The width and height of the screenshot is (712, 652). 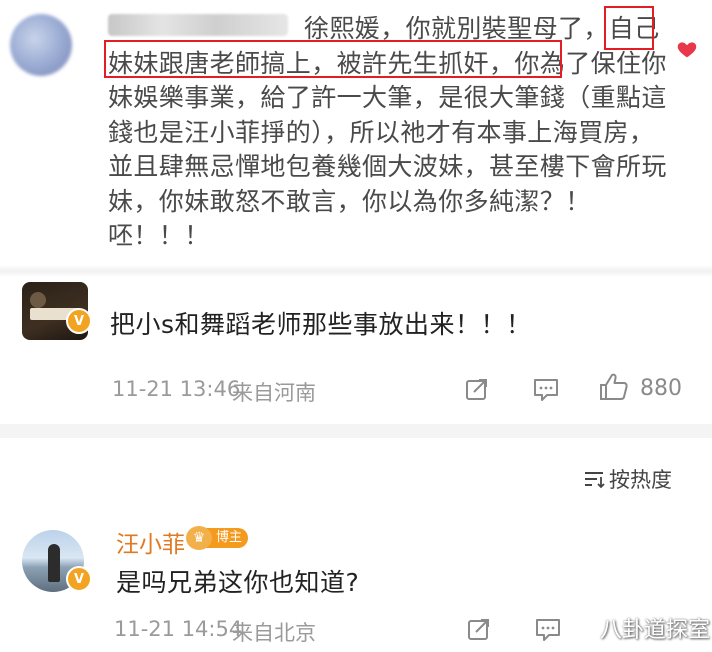 What do you see at coordinates (274, 633) in the screenshot?
I see `reply-location: 来自北京` at bounding box center [274, 633].